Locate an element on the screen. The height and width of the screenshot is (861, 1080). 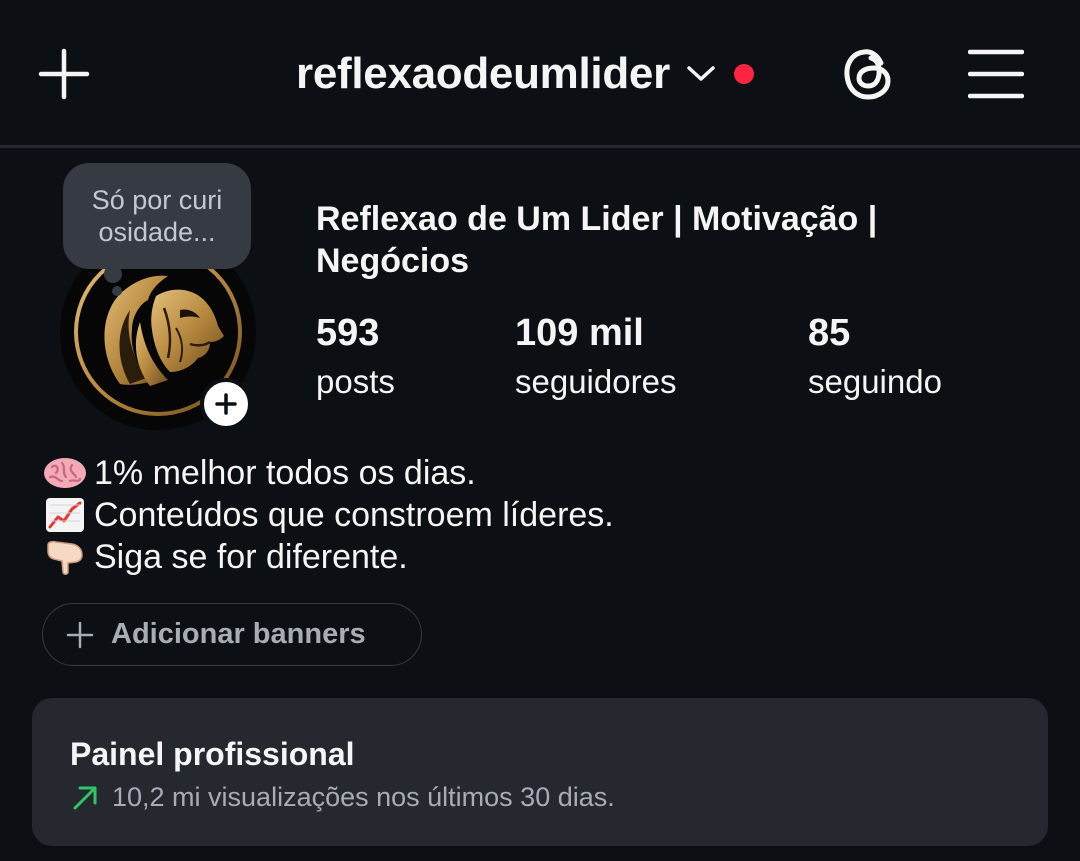
note-bubble-tail-small is located at coordinates (117, 291).